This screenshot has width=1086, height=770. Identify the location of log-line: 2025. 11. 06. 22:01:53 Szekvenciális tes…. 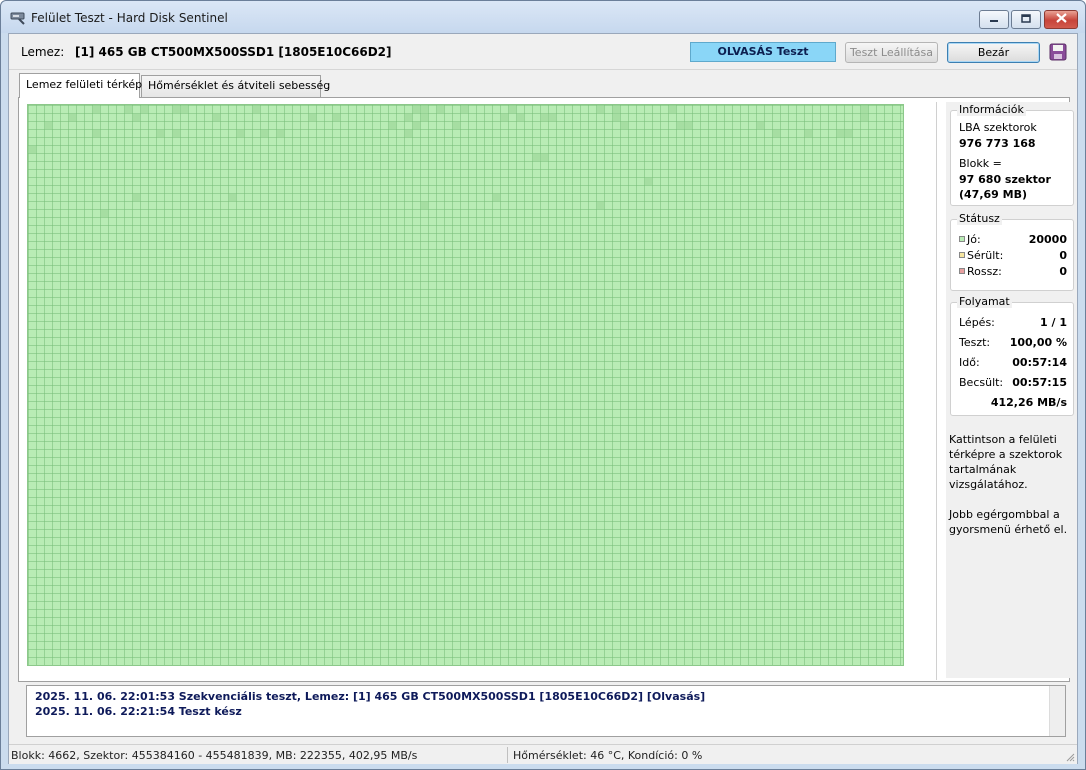
(370, 696).